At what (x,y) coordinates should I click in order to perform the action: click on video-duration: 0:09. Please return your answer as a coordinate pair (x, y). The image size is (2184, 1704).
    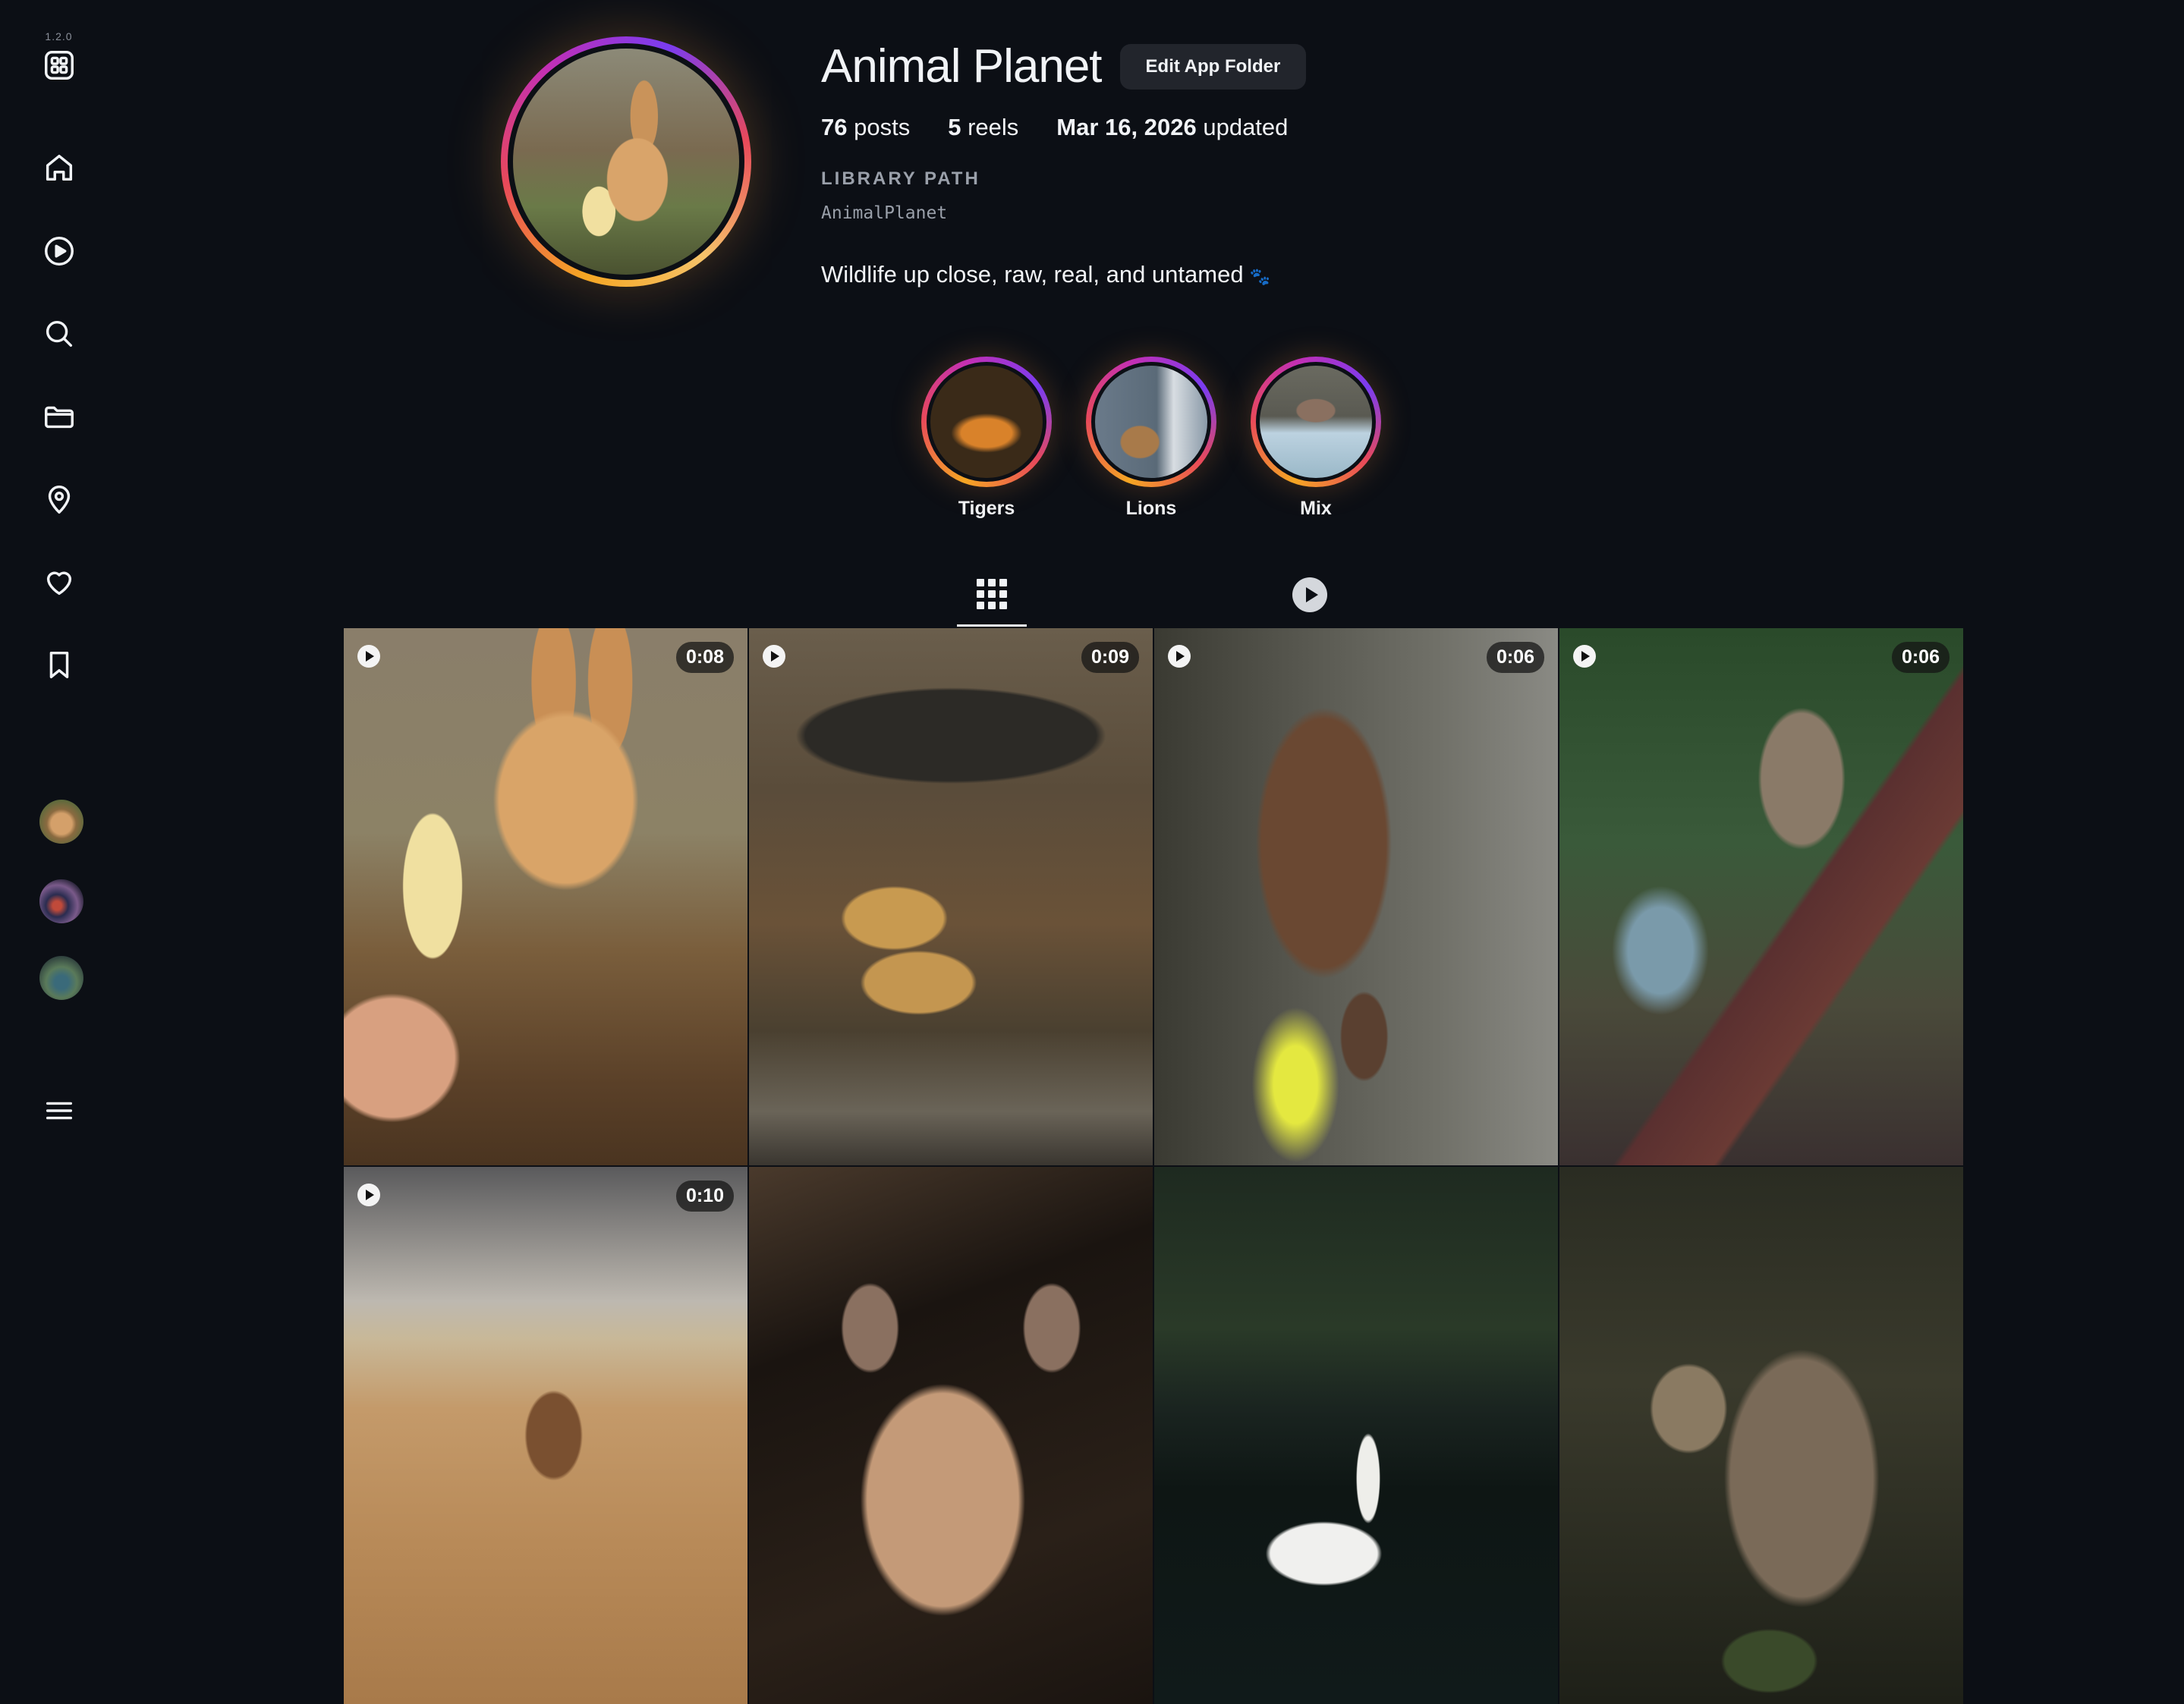
    Looking at the image, I should click on (1110, 657).